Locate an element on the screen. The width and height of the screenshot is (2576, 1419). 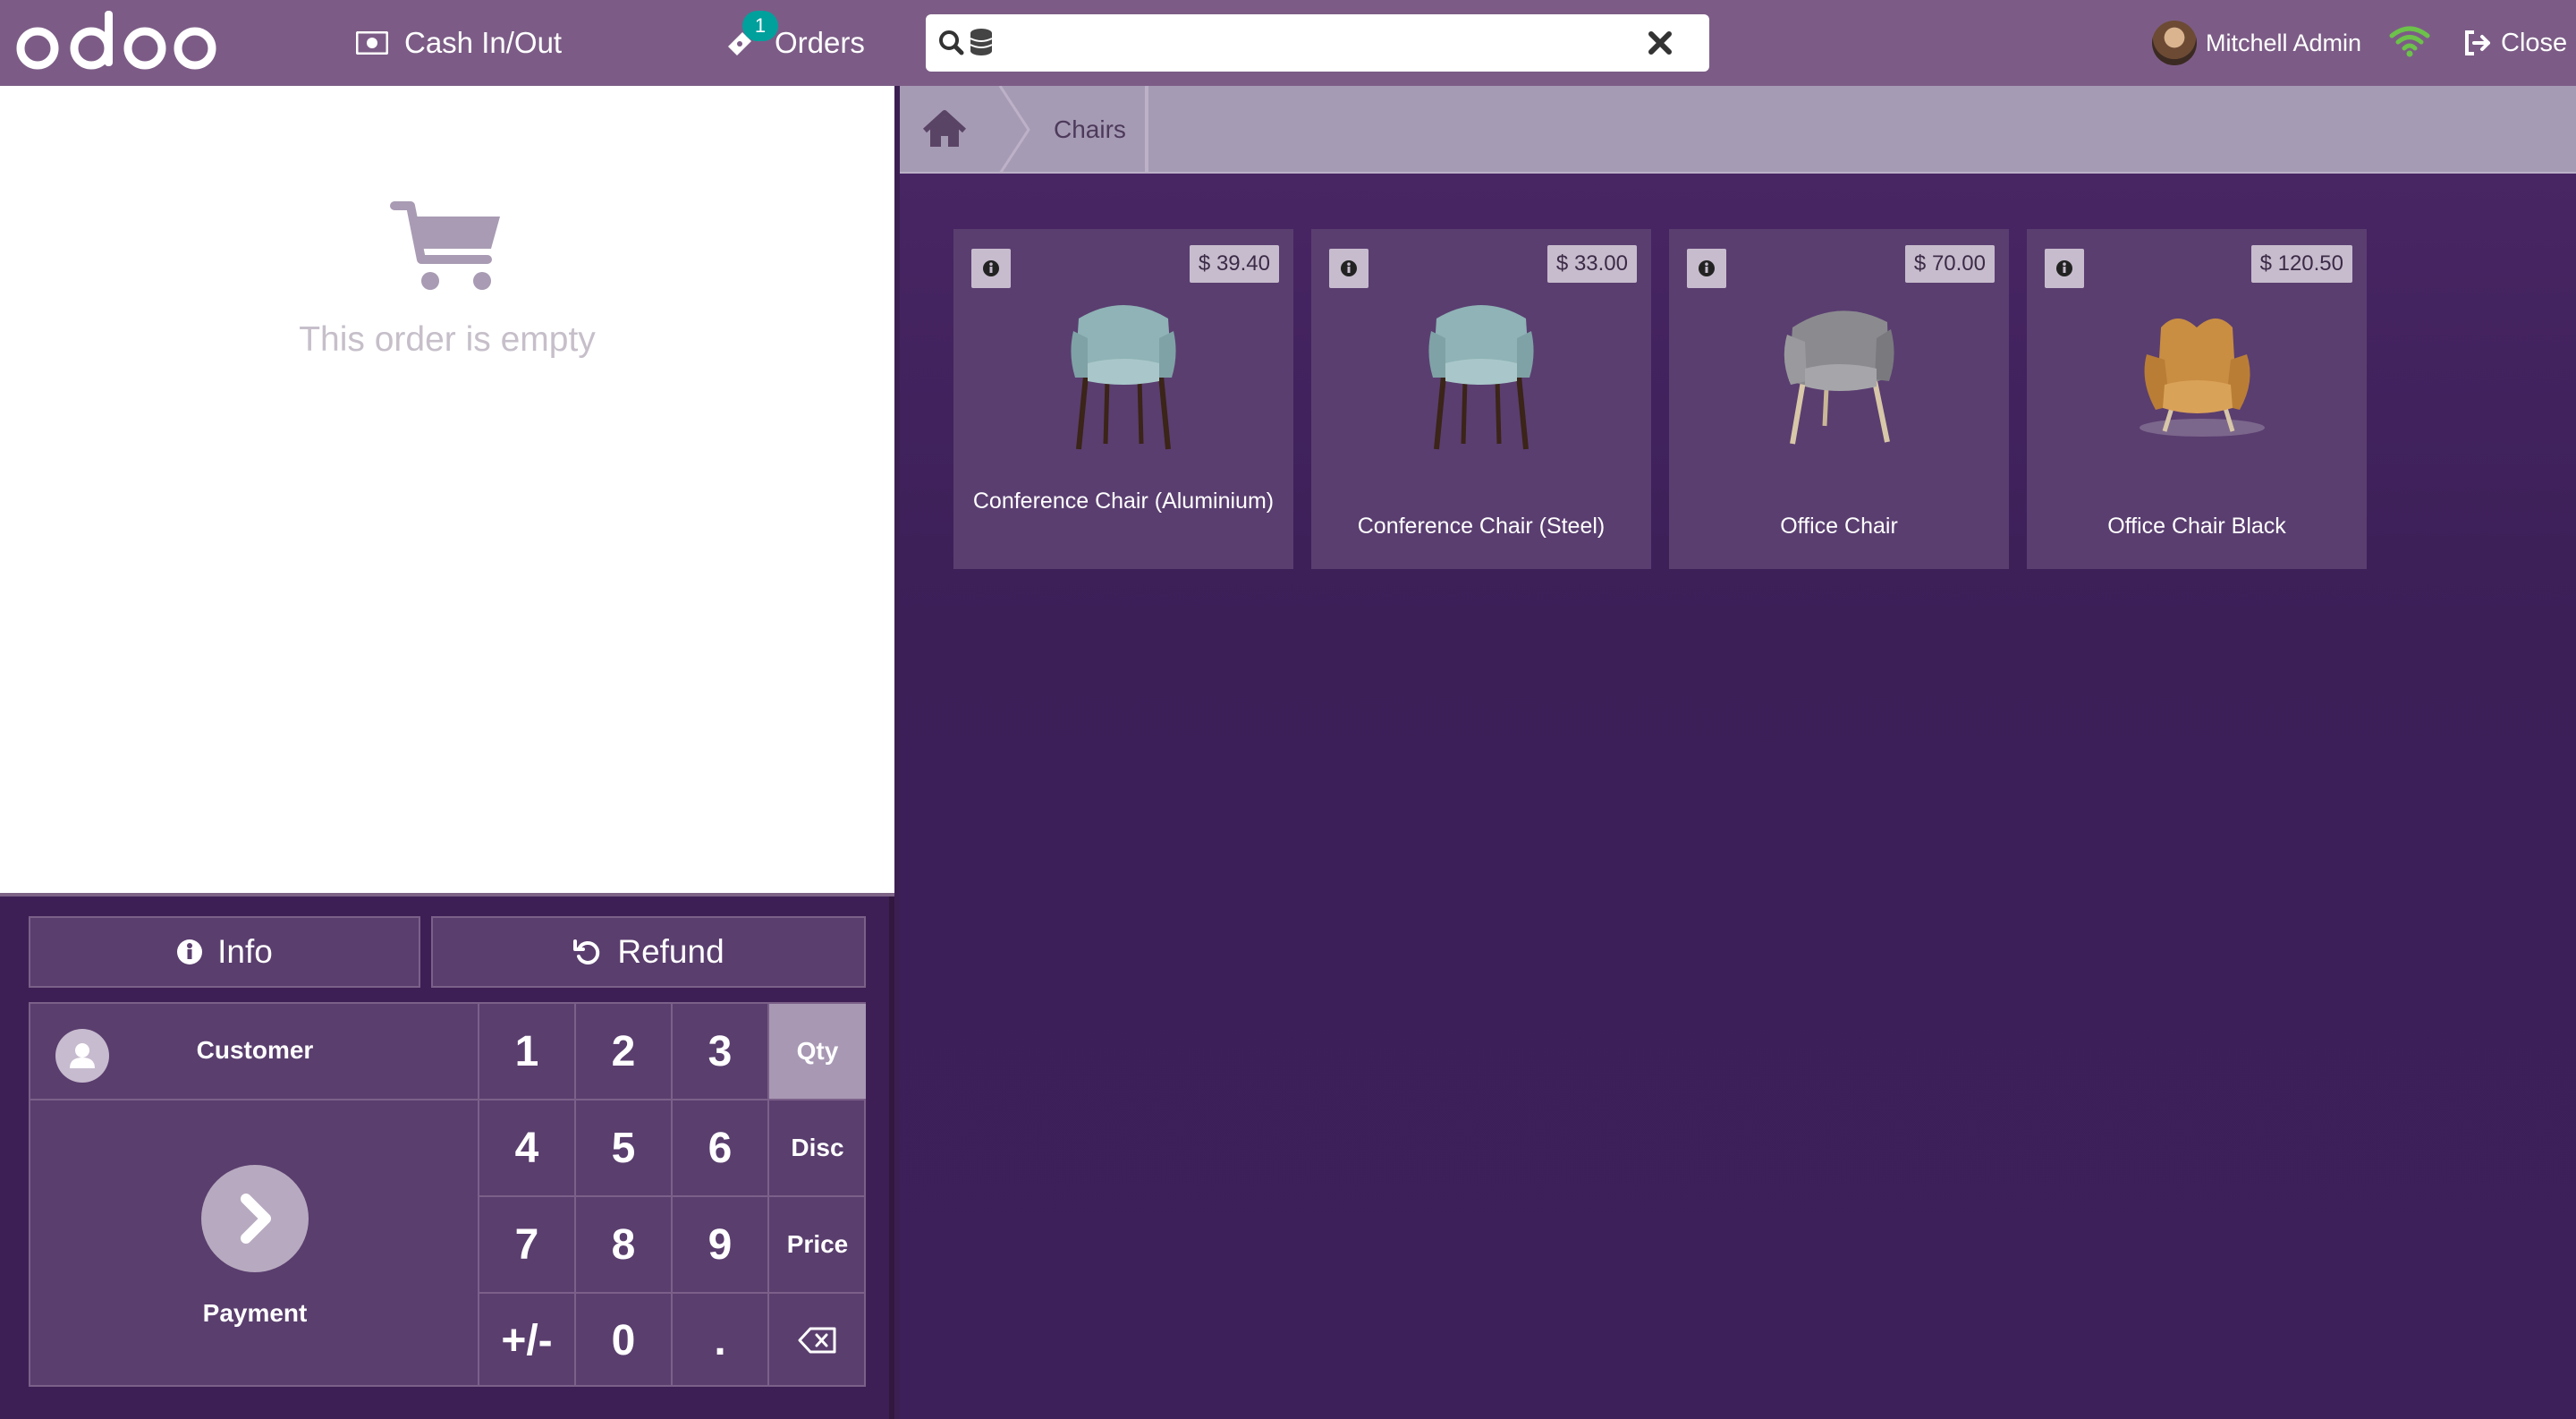
product-card: $ 120.50 Office Chair Black is located at coordinates (2197, 399).